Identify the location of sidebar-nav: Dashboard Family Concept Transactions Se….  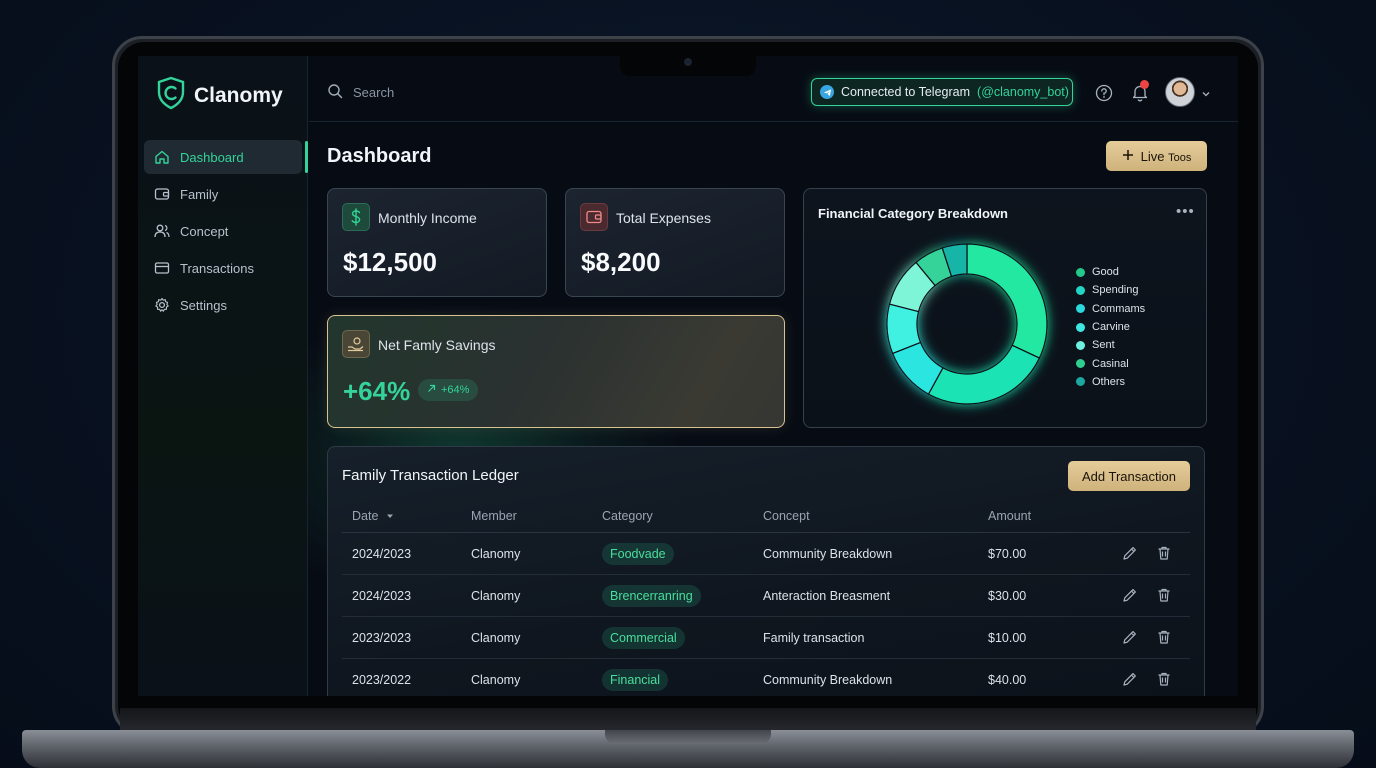
(223, 232).